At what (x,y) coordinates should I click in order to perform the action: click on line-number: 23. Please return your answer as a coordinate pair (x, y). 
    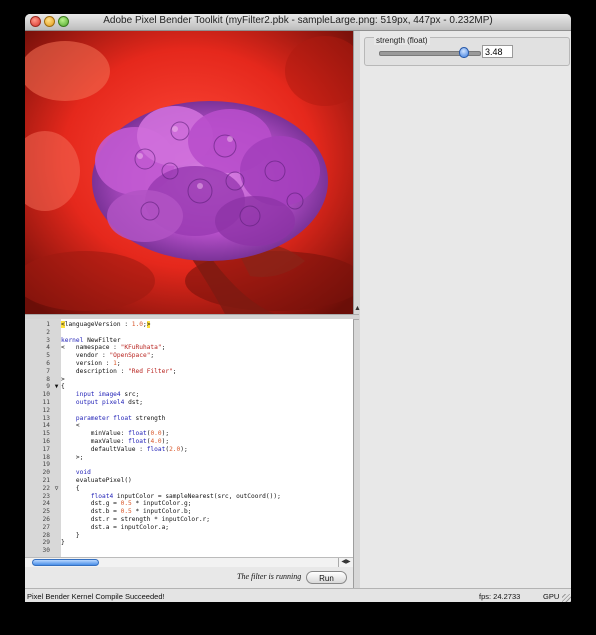
    Looking at the image, I should click on (46, 496).